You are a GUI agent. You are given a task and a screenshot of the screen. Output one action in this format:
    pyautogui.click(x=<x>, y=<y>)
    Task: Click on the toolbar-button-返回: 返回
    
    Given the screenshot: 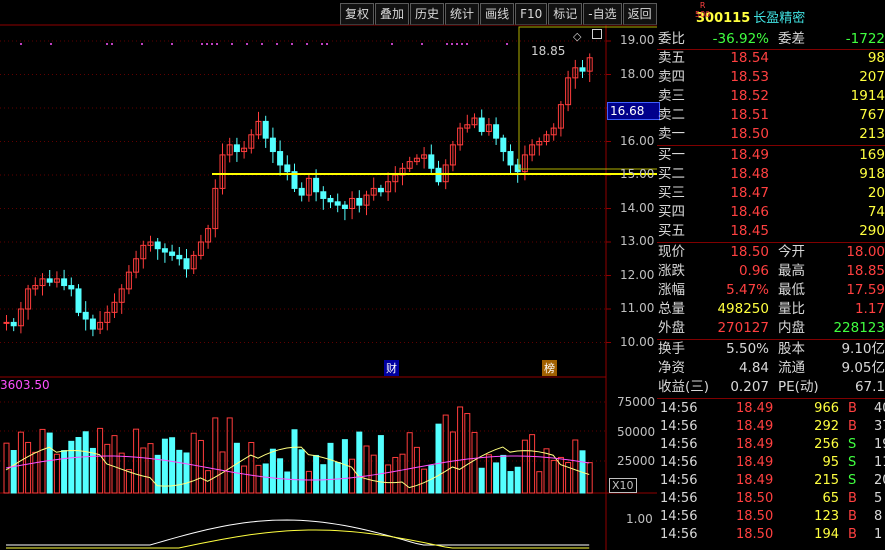 What is the action you would take?
    pyautogui.click(x=639, y=14)
    